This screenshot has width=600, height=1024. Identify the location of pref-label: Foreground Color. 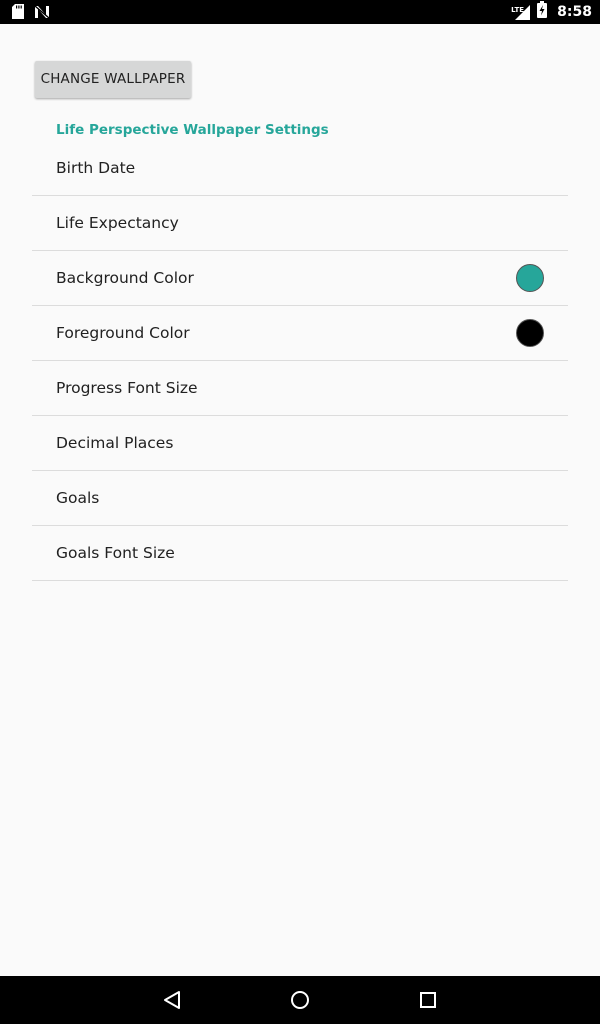
(123, 333).